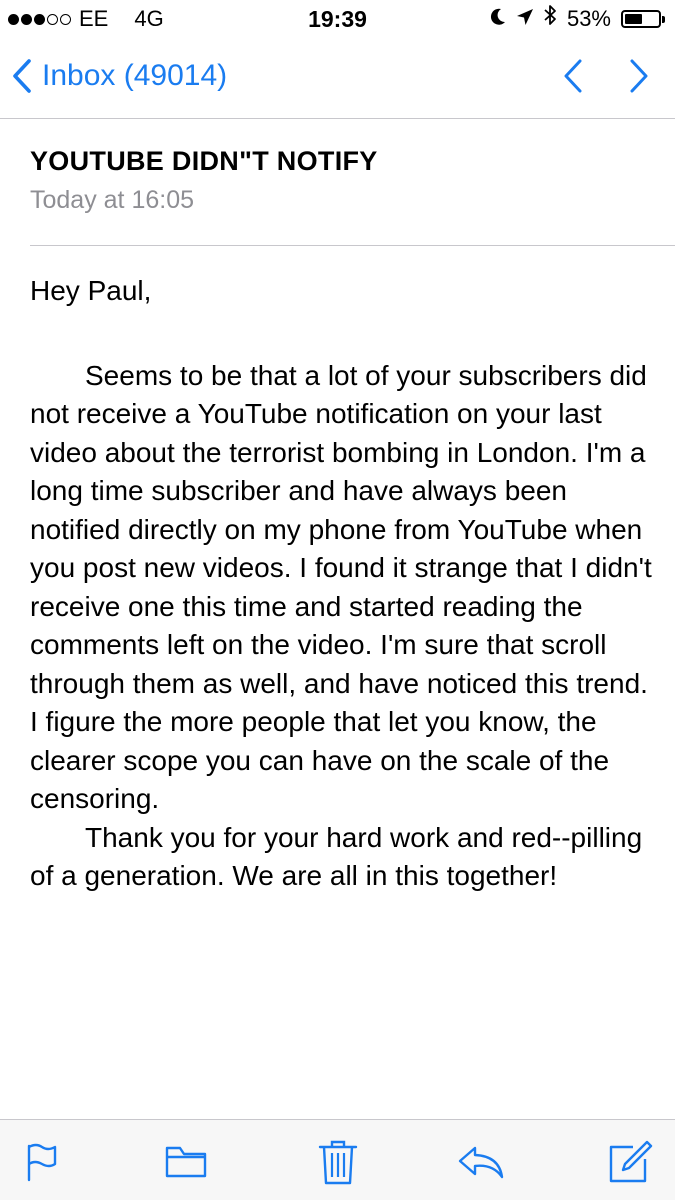  I want to click on chevron-down-icon, so click(639, 76).